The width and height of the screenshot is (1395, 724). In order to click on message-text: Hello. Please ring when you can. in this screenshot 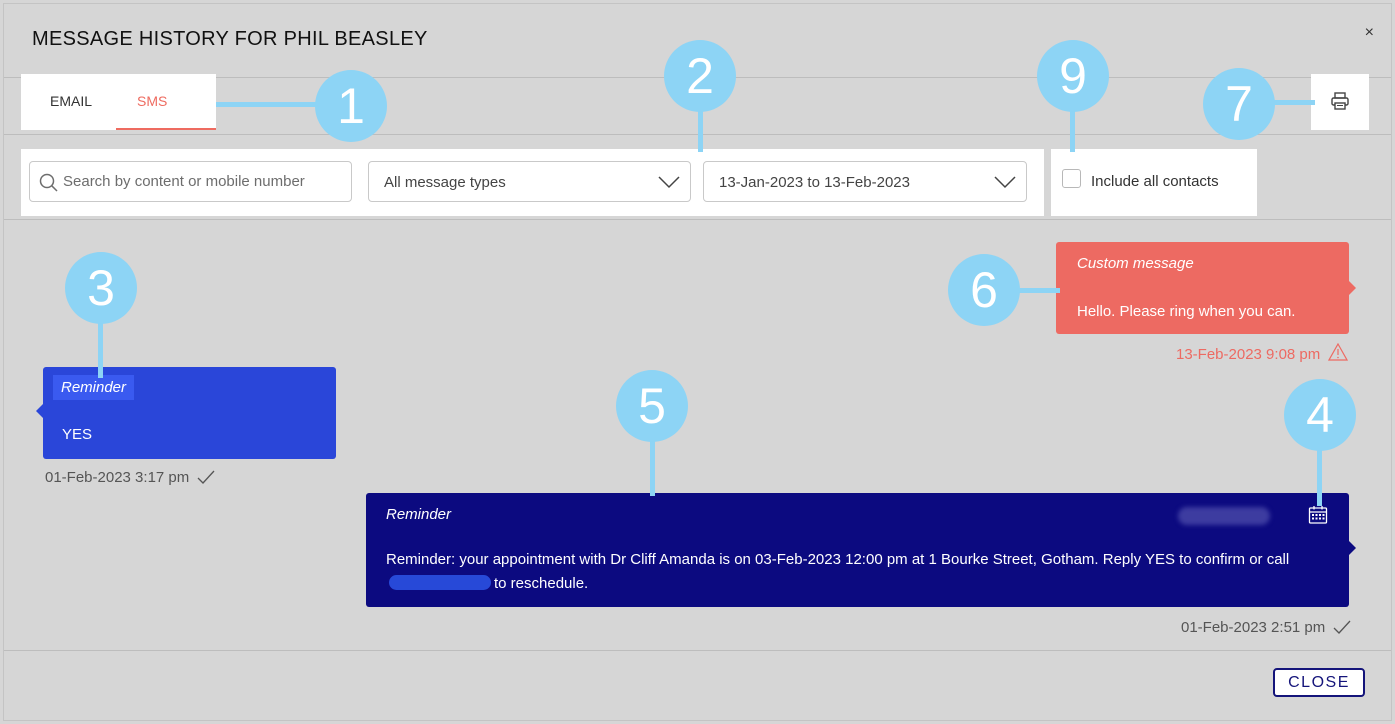, I will do `click(1186, 311)`.